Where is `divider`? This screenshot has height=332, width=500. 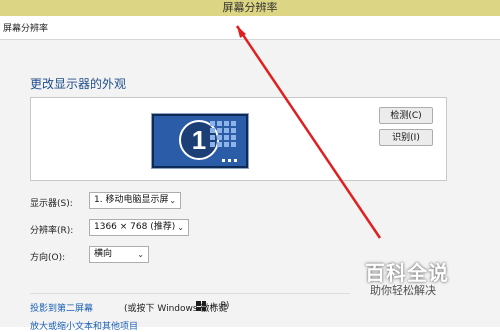
divider is located at coordinates (190, 293).